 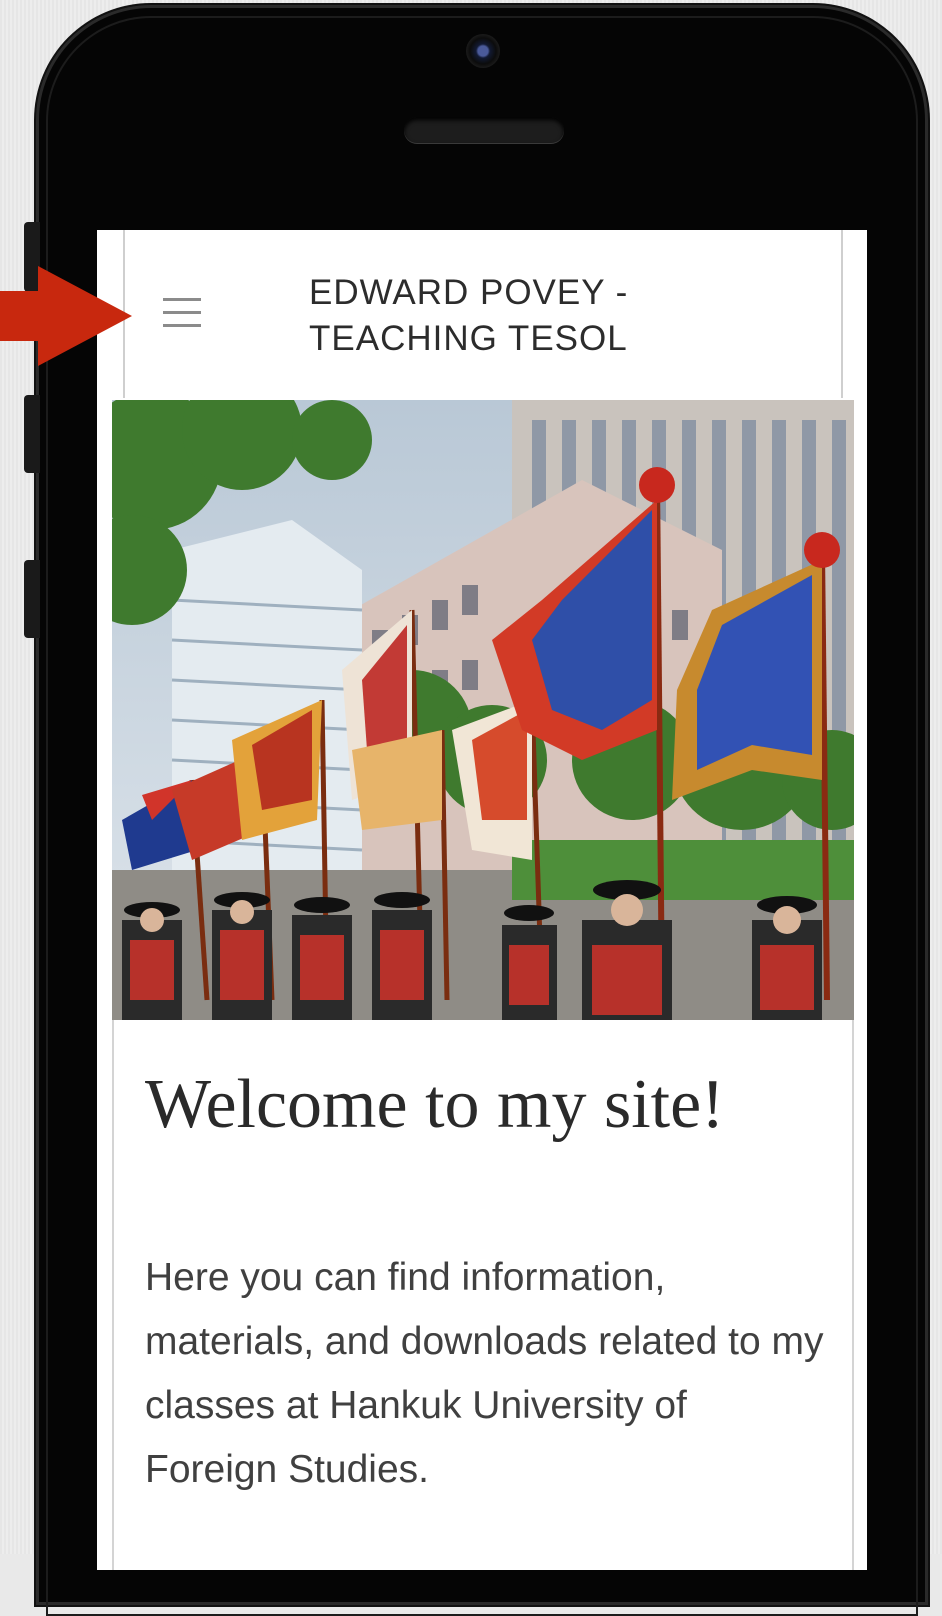 What do you see at coordinates (435, 1104) in the screenshot?
I see `welcome-heading: Welcome to my site!` at bounding box center [435, 1104].